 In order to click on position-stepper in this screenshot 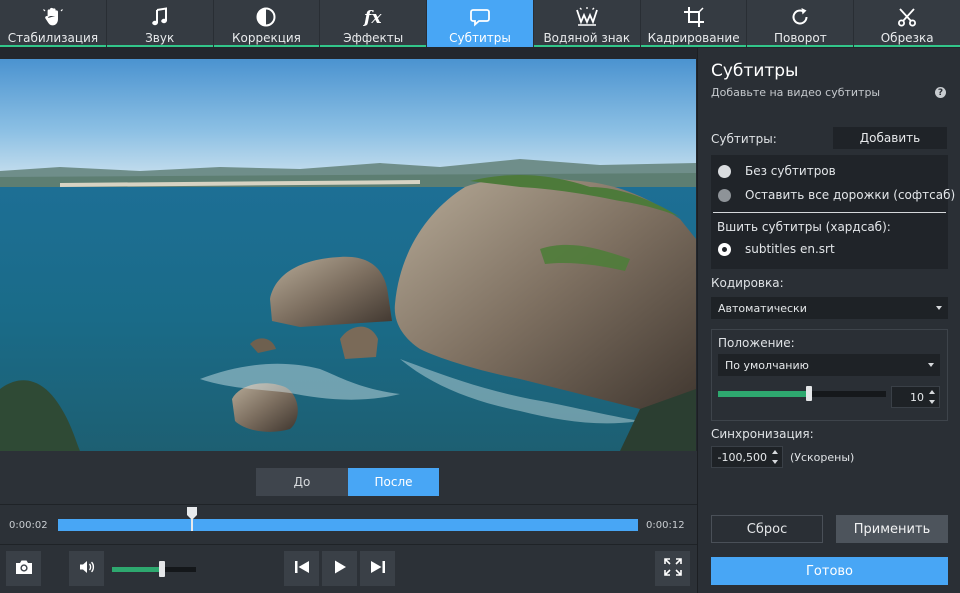, I will do `click(933, 397)`.